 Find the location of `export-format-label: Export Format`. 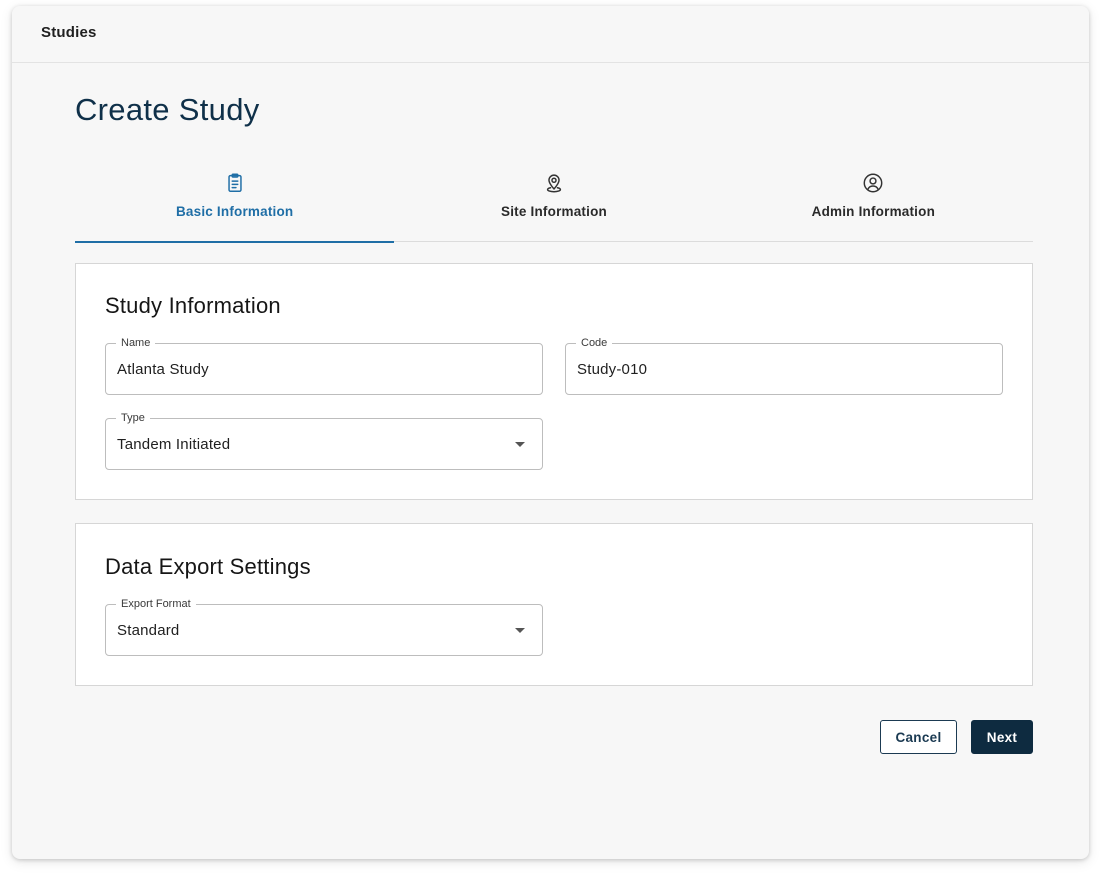

export-format-label: Export Format is located at coordinates (156, 604).